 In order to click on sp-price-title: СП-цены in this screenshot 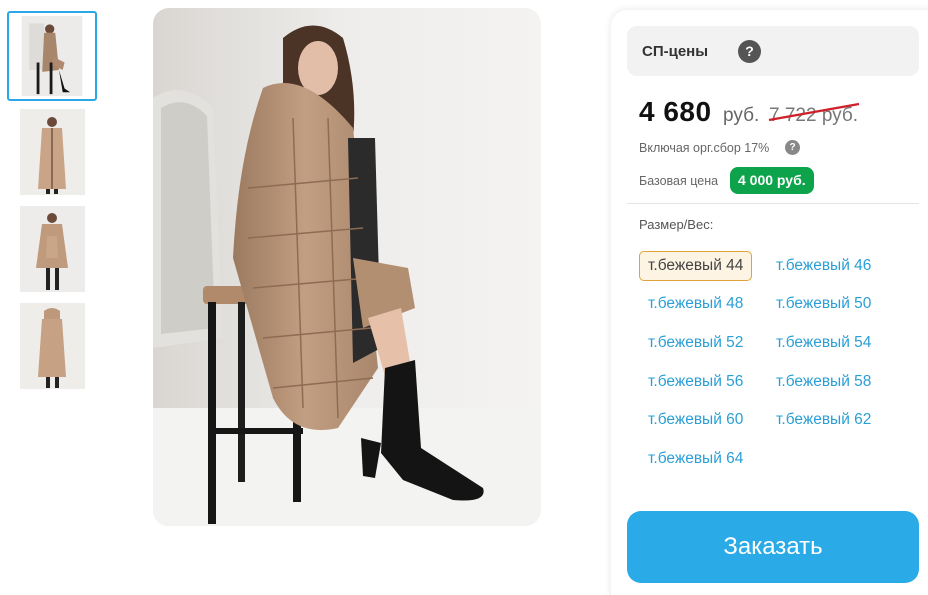, I will do `click(675, 51)`.